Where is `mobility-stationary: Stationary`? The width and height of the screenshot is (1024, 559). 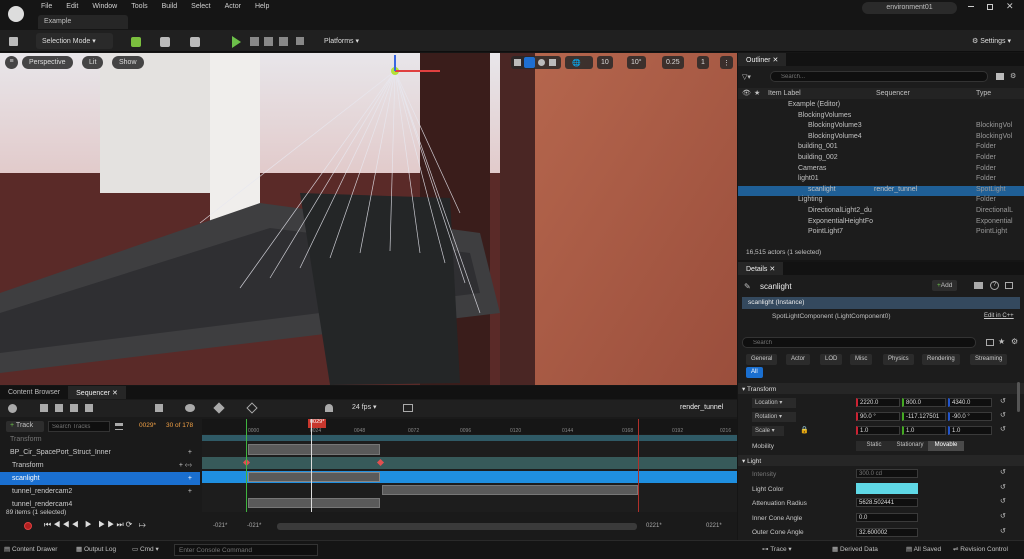 mobility-stationary: Stationary is located at coordinates (910, 446).